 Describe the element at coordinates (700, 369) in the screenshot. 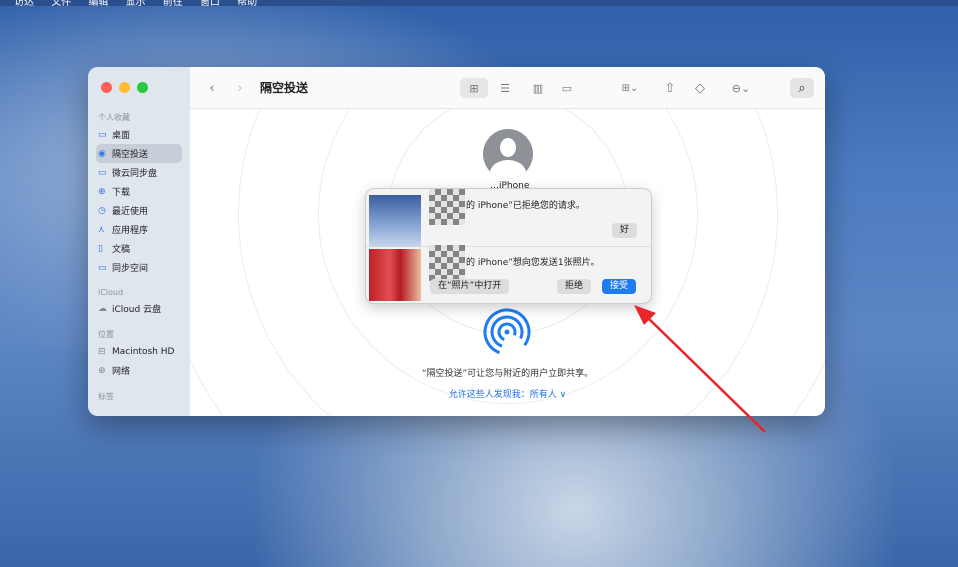

I see `annotation-arrow` at that location.